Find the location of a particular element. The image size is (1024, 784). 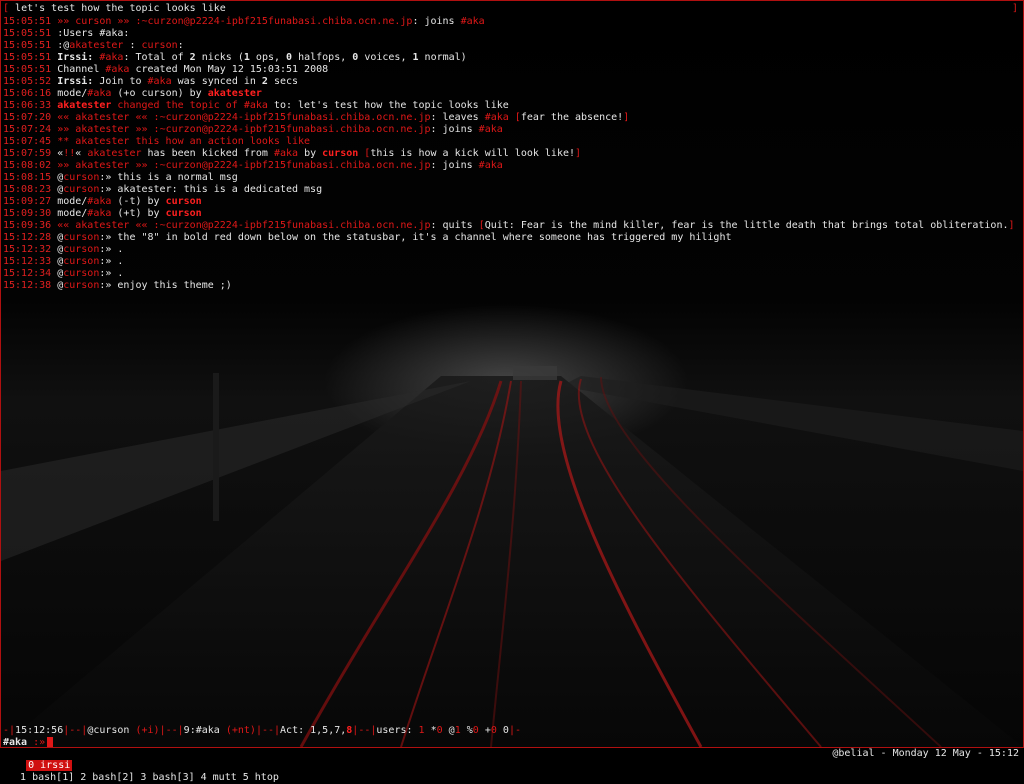

text-cursor is located at coordinates (50, 742).